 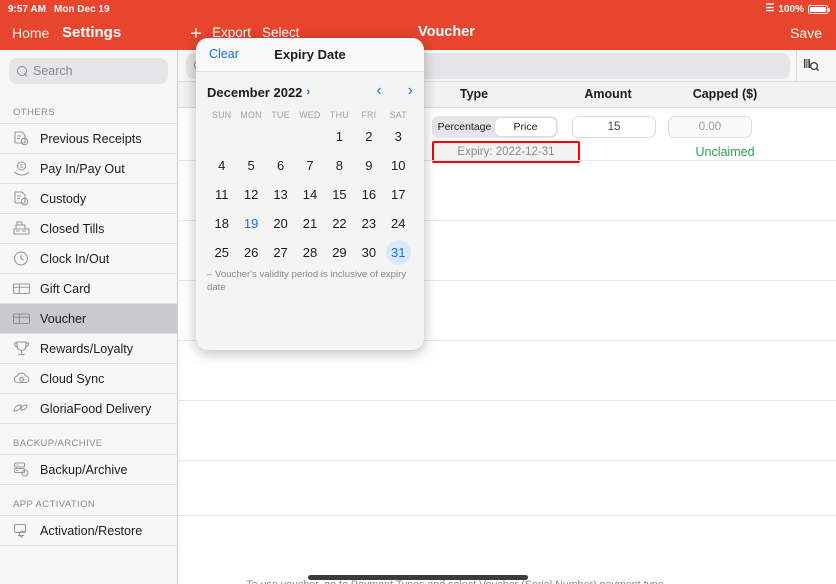 I want to click on sidebar-item-previous-receipts: Previous Receipts, so click(x=88, y=138).